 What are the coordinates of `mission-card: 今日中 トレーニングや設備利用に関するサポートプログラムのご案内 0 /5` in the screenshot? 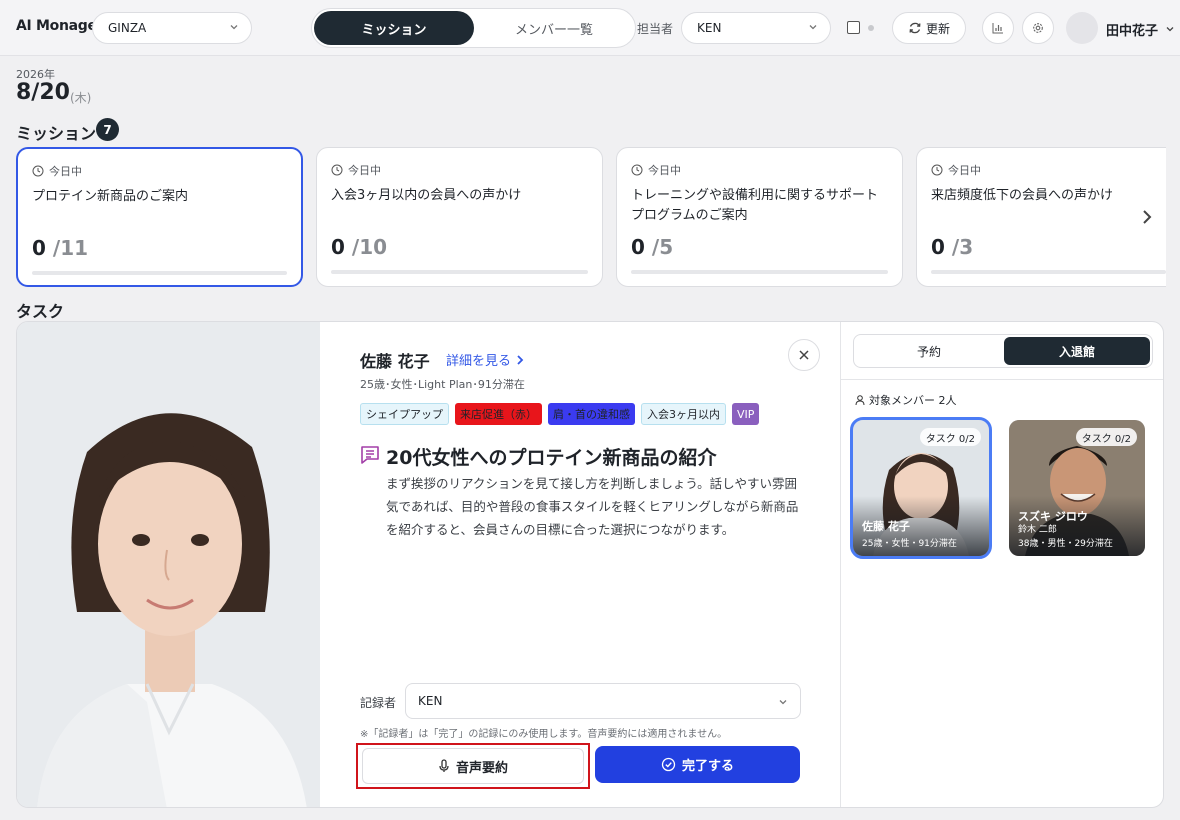 It's located at (759, 217).